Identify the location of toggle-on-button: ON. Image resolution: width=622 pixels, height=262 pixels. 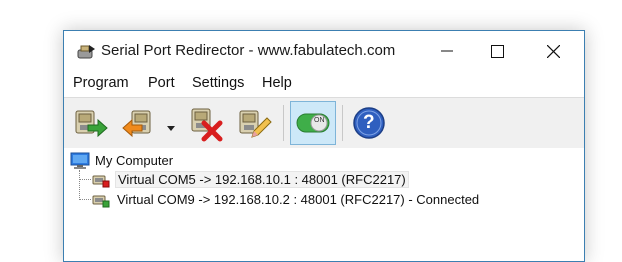
(313, 123).